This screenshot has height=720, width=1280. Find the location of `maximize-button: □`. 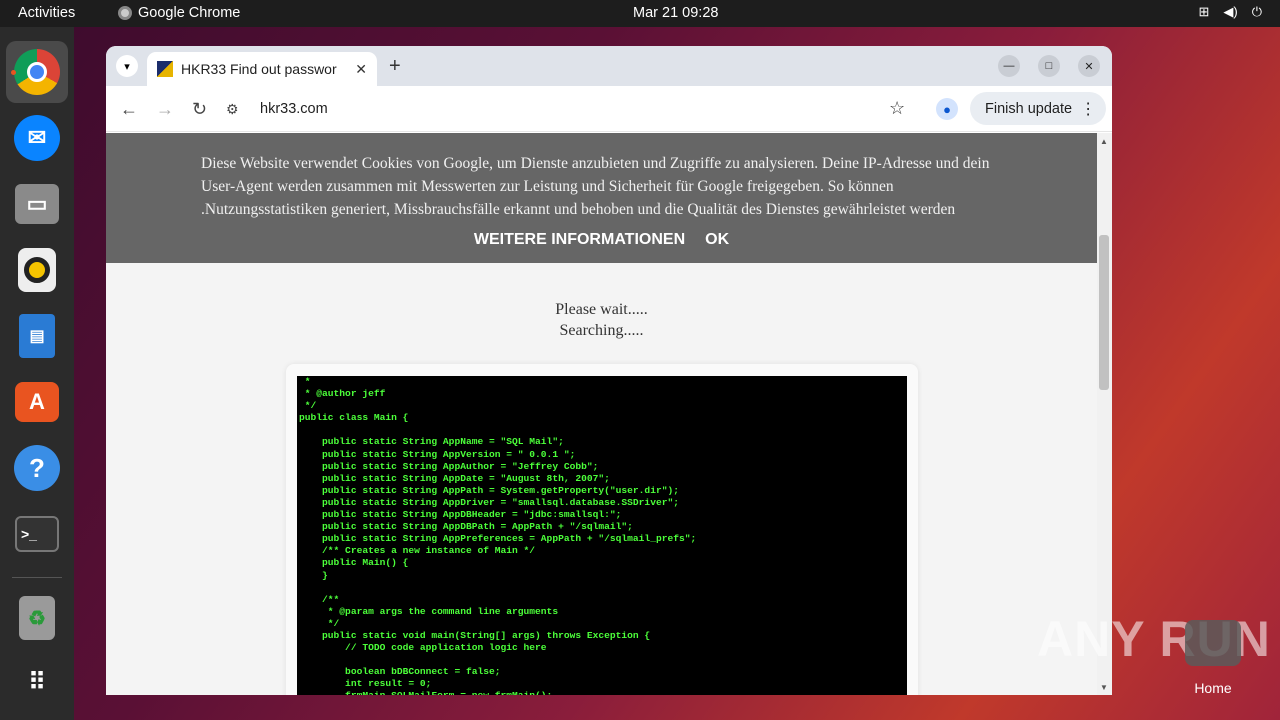

maximize-button: □ is located at coordinates (1049, 66).